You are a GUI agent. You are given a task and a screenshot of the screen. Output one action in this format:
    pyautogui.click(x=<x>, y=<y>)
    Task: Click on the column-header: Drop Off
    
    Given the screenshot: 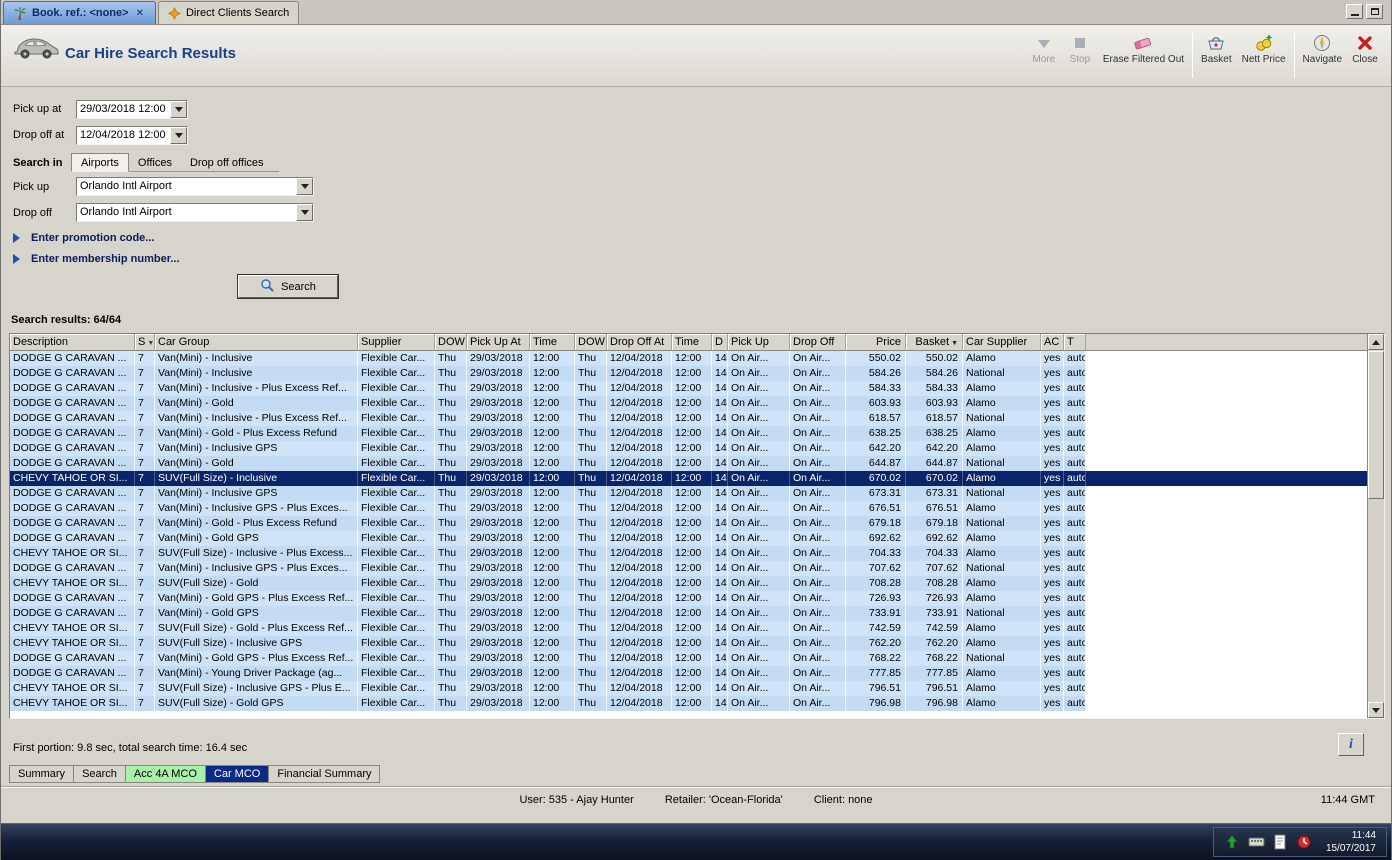 What is the action you would take?
    pyautogui.click(x=818, y=342)
    